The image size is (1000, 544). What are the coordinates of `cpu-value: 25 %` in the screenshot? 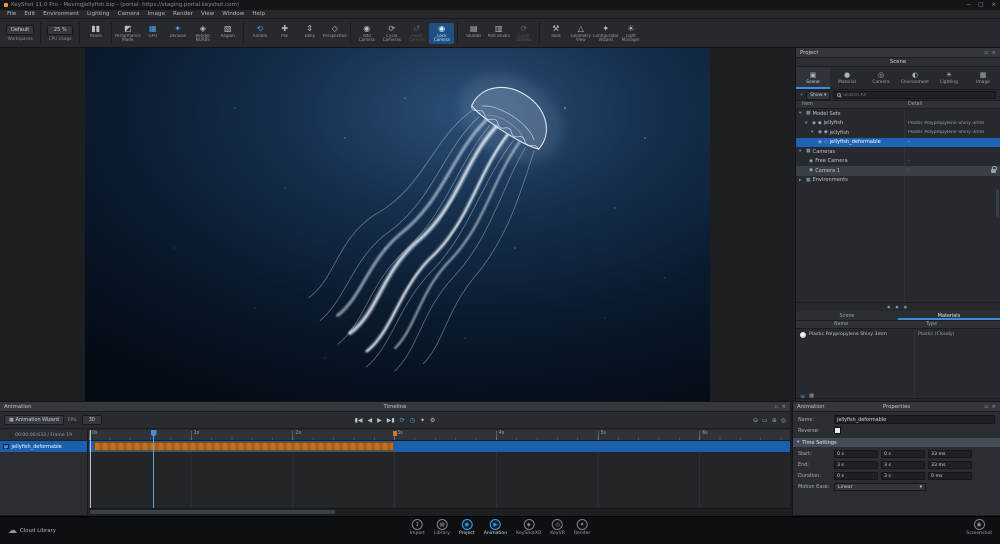 It's located at (60, 30).